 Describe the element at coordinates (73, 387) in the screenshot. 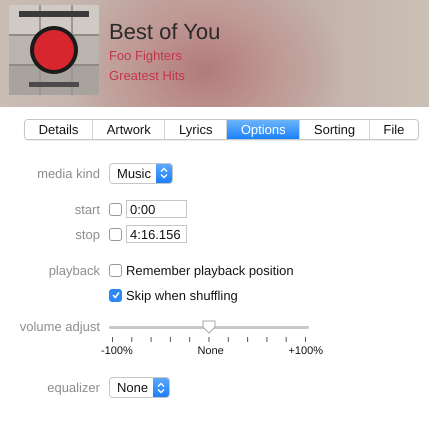

I see `field-label: equalizer` at that location.